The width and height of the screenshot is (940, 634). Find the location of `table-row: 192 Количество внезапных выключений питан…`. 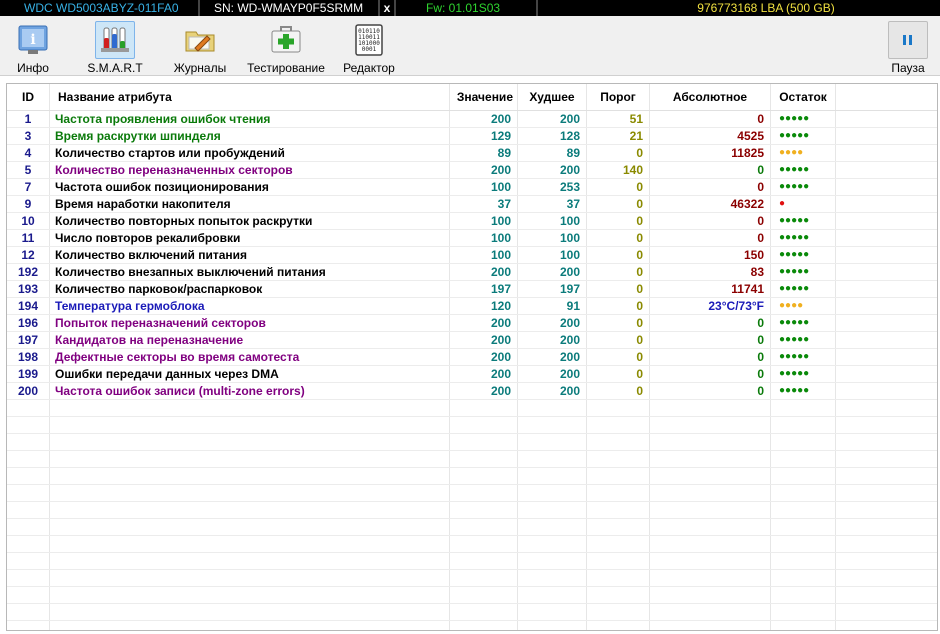

table-row: 192 Количество внезапных выключений питан… is located at coordinates (472, 272).